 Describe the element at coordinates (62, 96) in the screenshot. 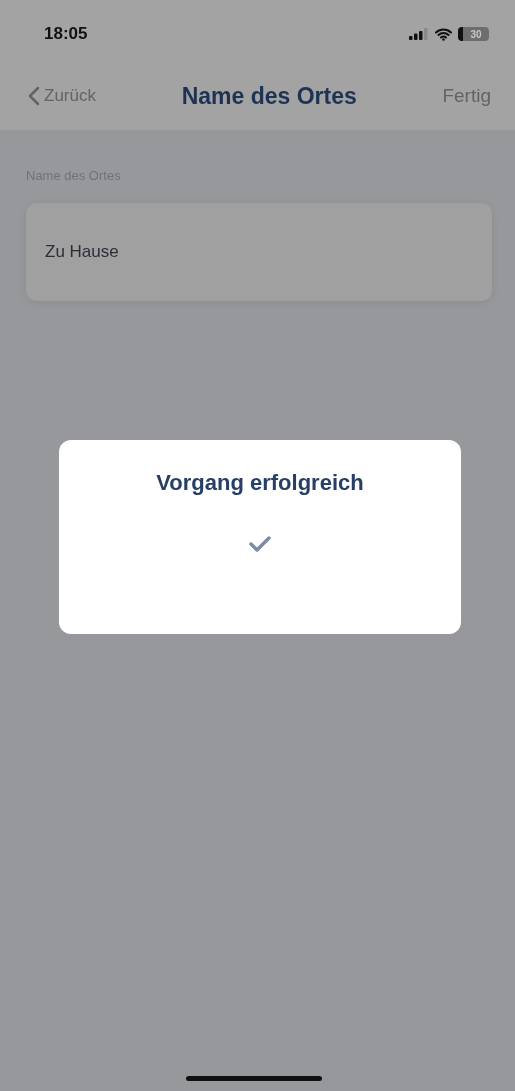

I see `back-button: Zurück` at that location.